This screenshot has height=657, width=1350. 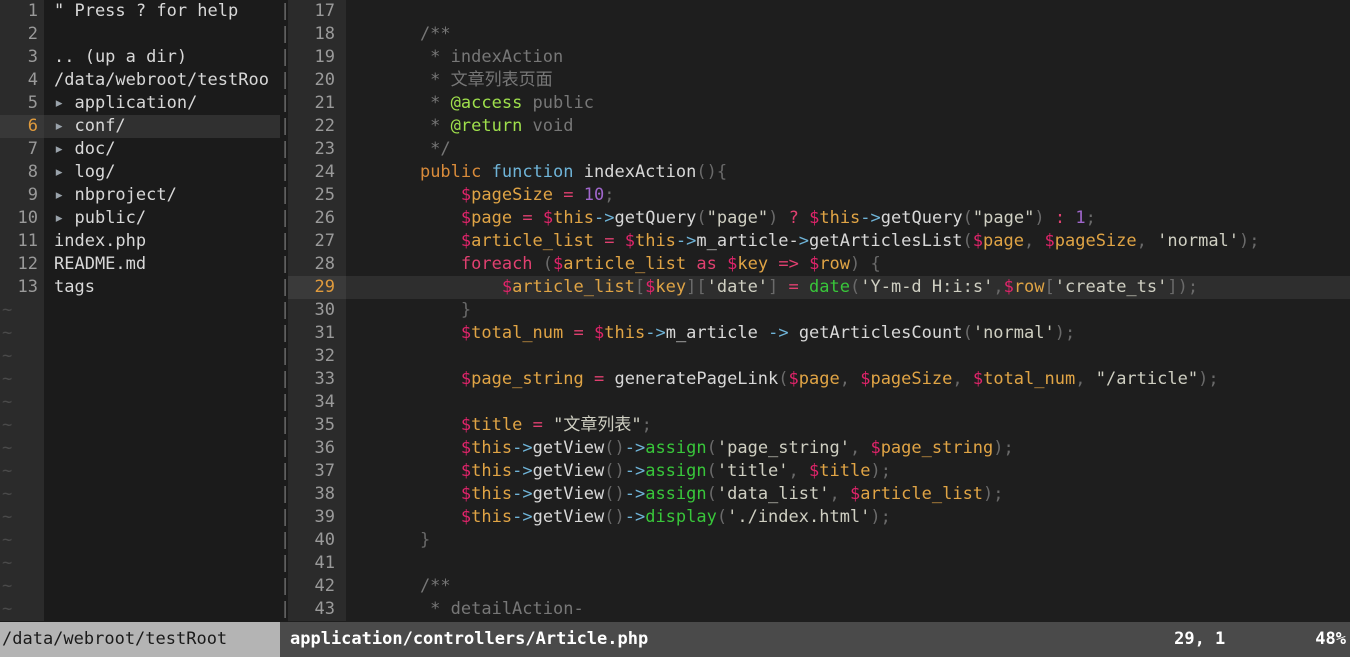 What do you see at coordinates (819, 11) in the screenshot?
I see `code-line: 17` at bounding box center [819, 11].